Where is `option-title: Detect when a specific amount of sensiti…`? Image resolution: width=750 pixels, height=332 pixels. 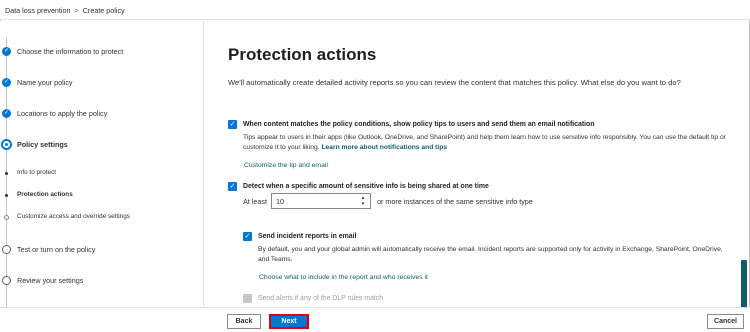 option-title: Detect when a specific amount of sensiti… is located at coordinates (366, 186).